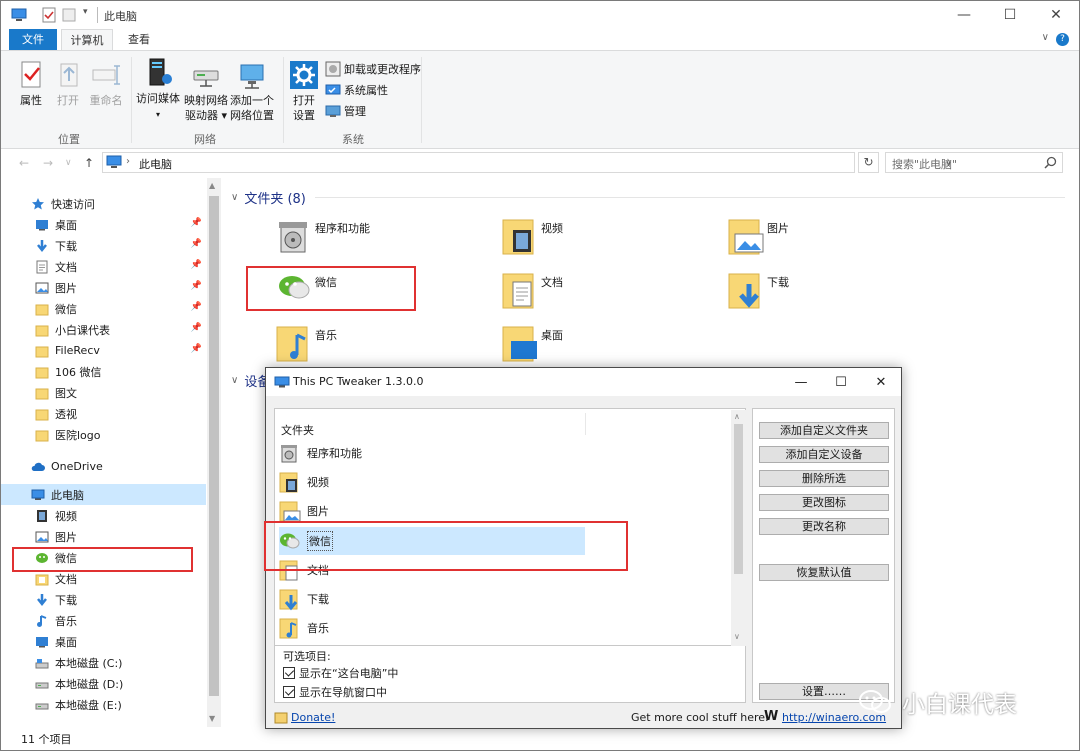 The image size is (1080, 751). Describe the element at coordinates (33, 39) in the screenshot. I see `tab-file: 文件` at that location.